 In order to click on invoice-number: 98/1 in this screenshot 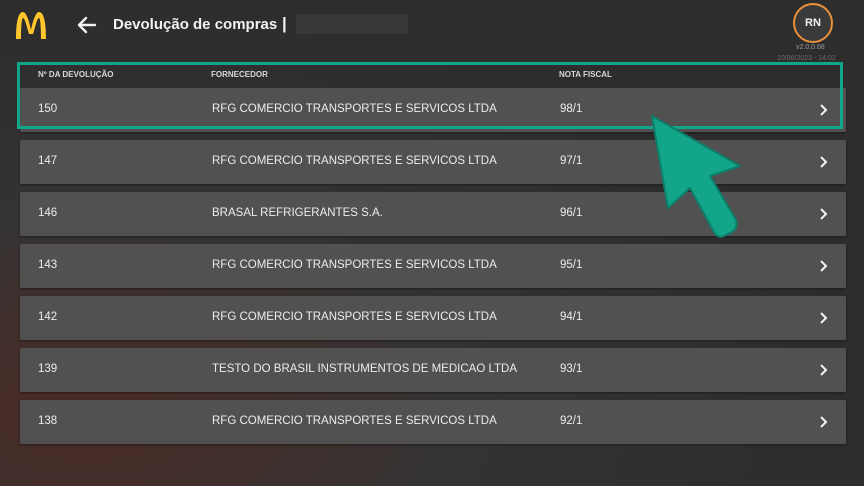, I will do `click(571, 109)`.